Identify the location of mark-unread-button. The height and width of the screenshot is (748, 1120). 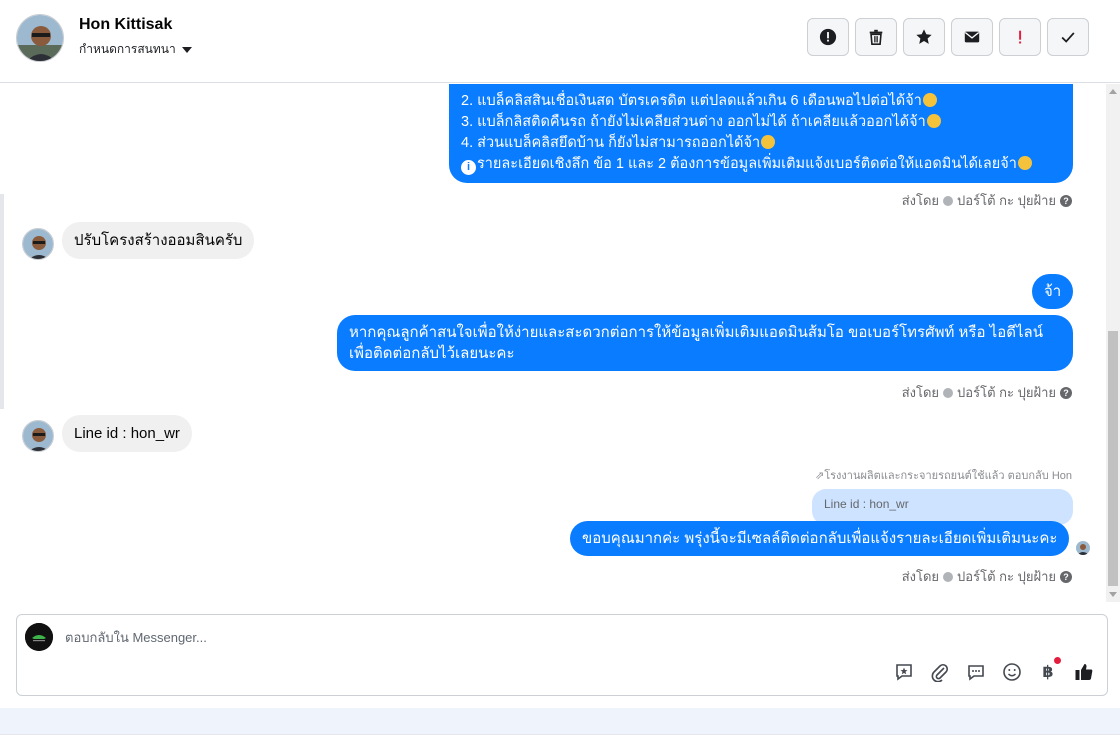
(972, 37).